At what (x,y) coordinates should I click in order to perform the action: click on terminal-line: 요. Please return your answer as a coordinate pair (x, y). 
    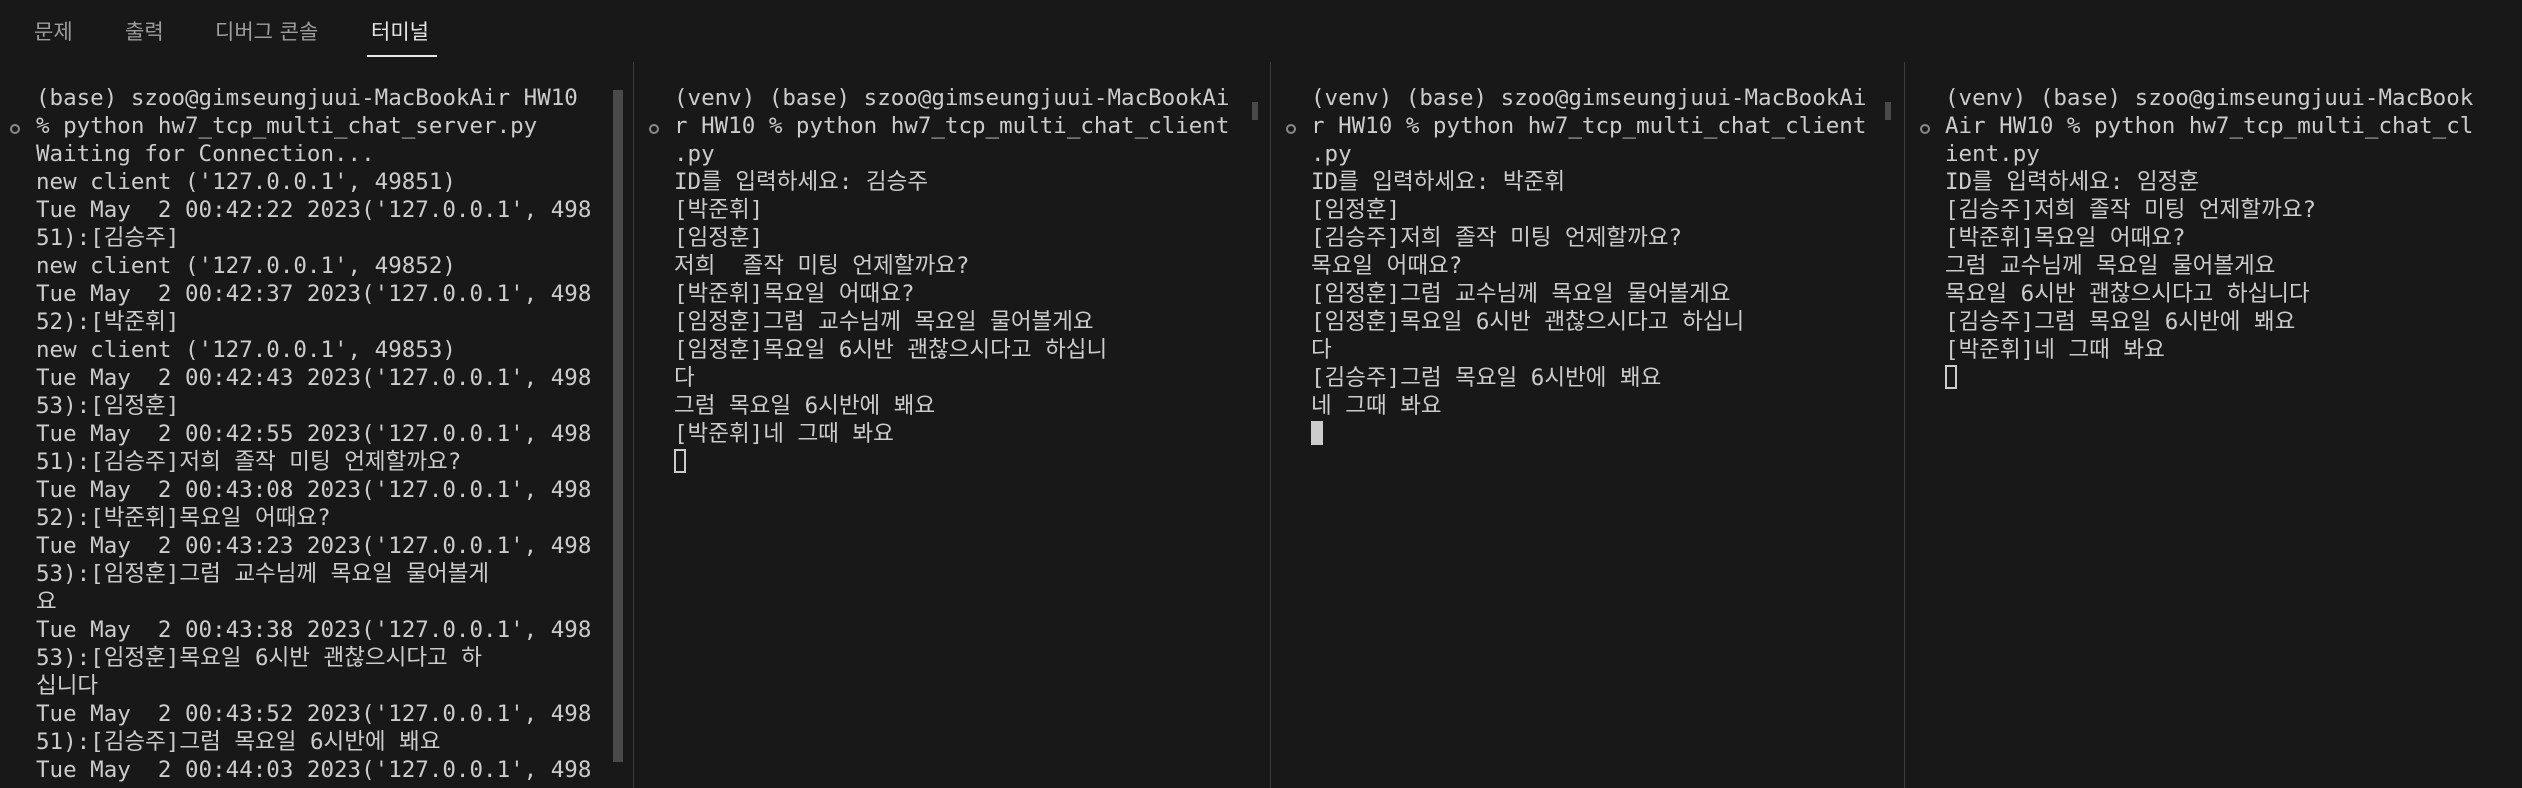
    Looking at the image, I should click on (46, 602).